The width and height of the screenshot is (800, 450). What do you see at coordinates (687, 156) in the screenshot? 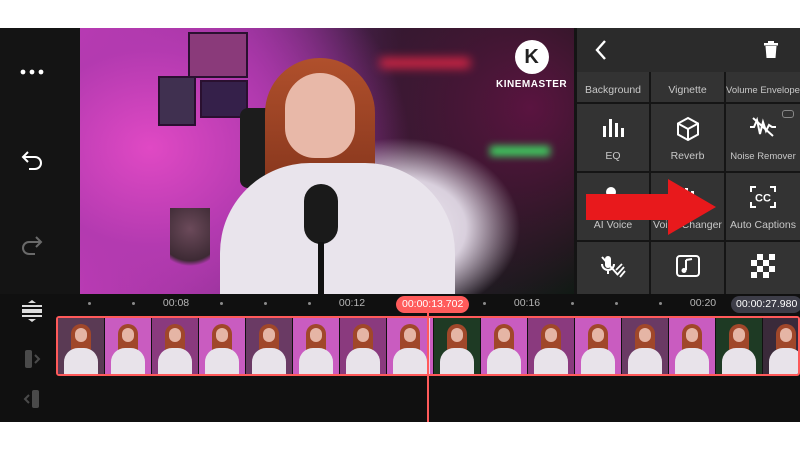
I see `option-label: Reverb` at bounding box center [687, 156].